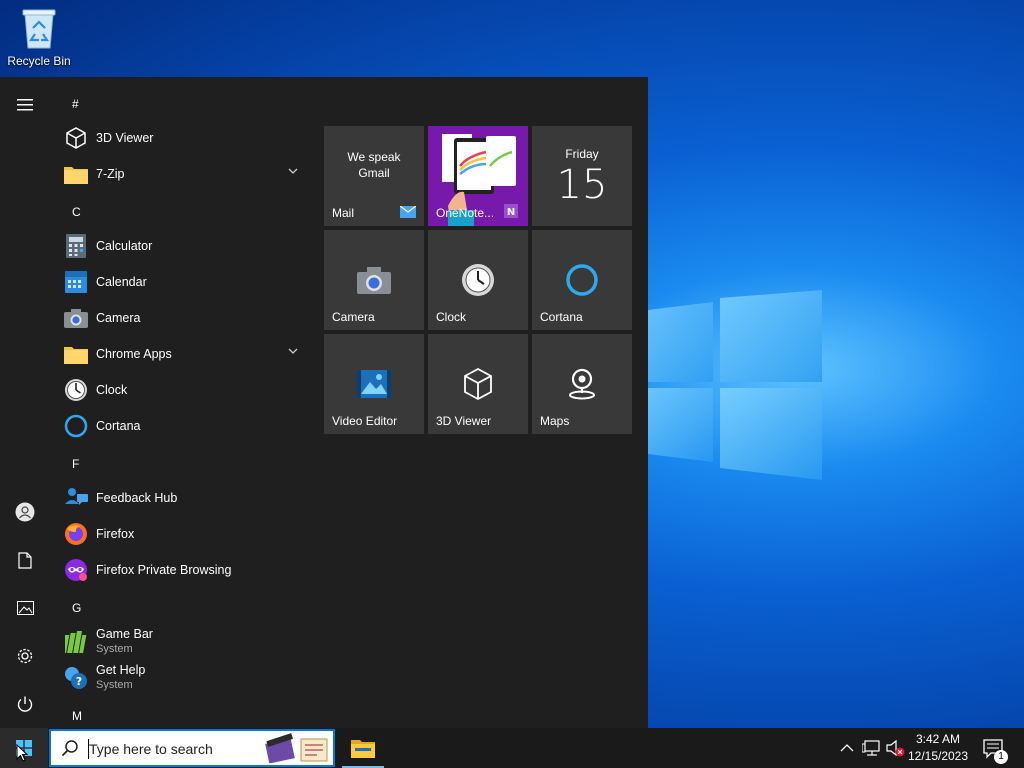 This screenshot has width=1024, height=768. I want to click on app-7-zip: 7-Zip, so click(180, 174).